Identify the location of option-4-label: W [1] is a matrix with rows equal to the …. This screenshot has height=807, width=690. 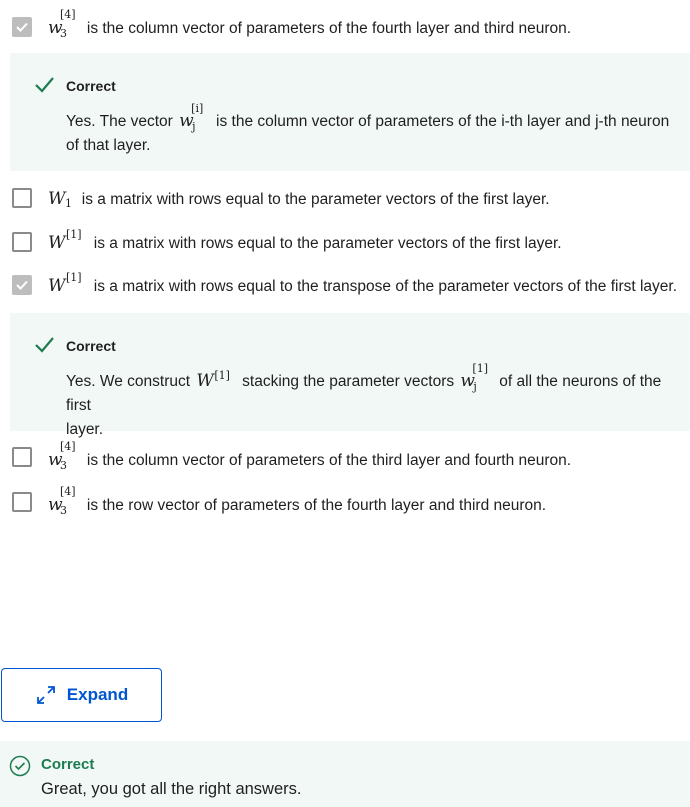
(363, 283).